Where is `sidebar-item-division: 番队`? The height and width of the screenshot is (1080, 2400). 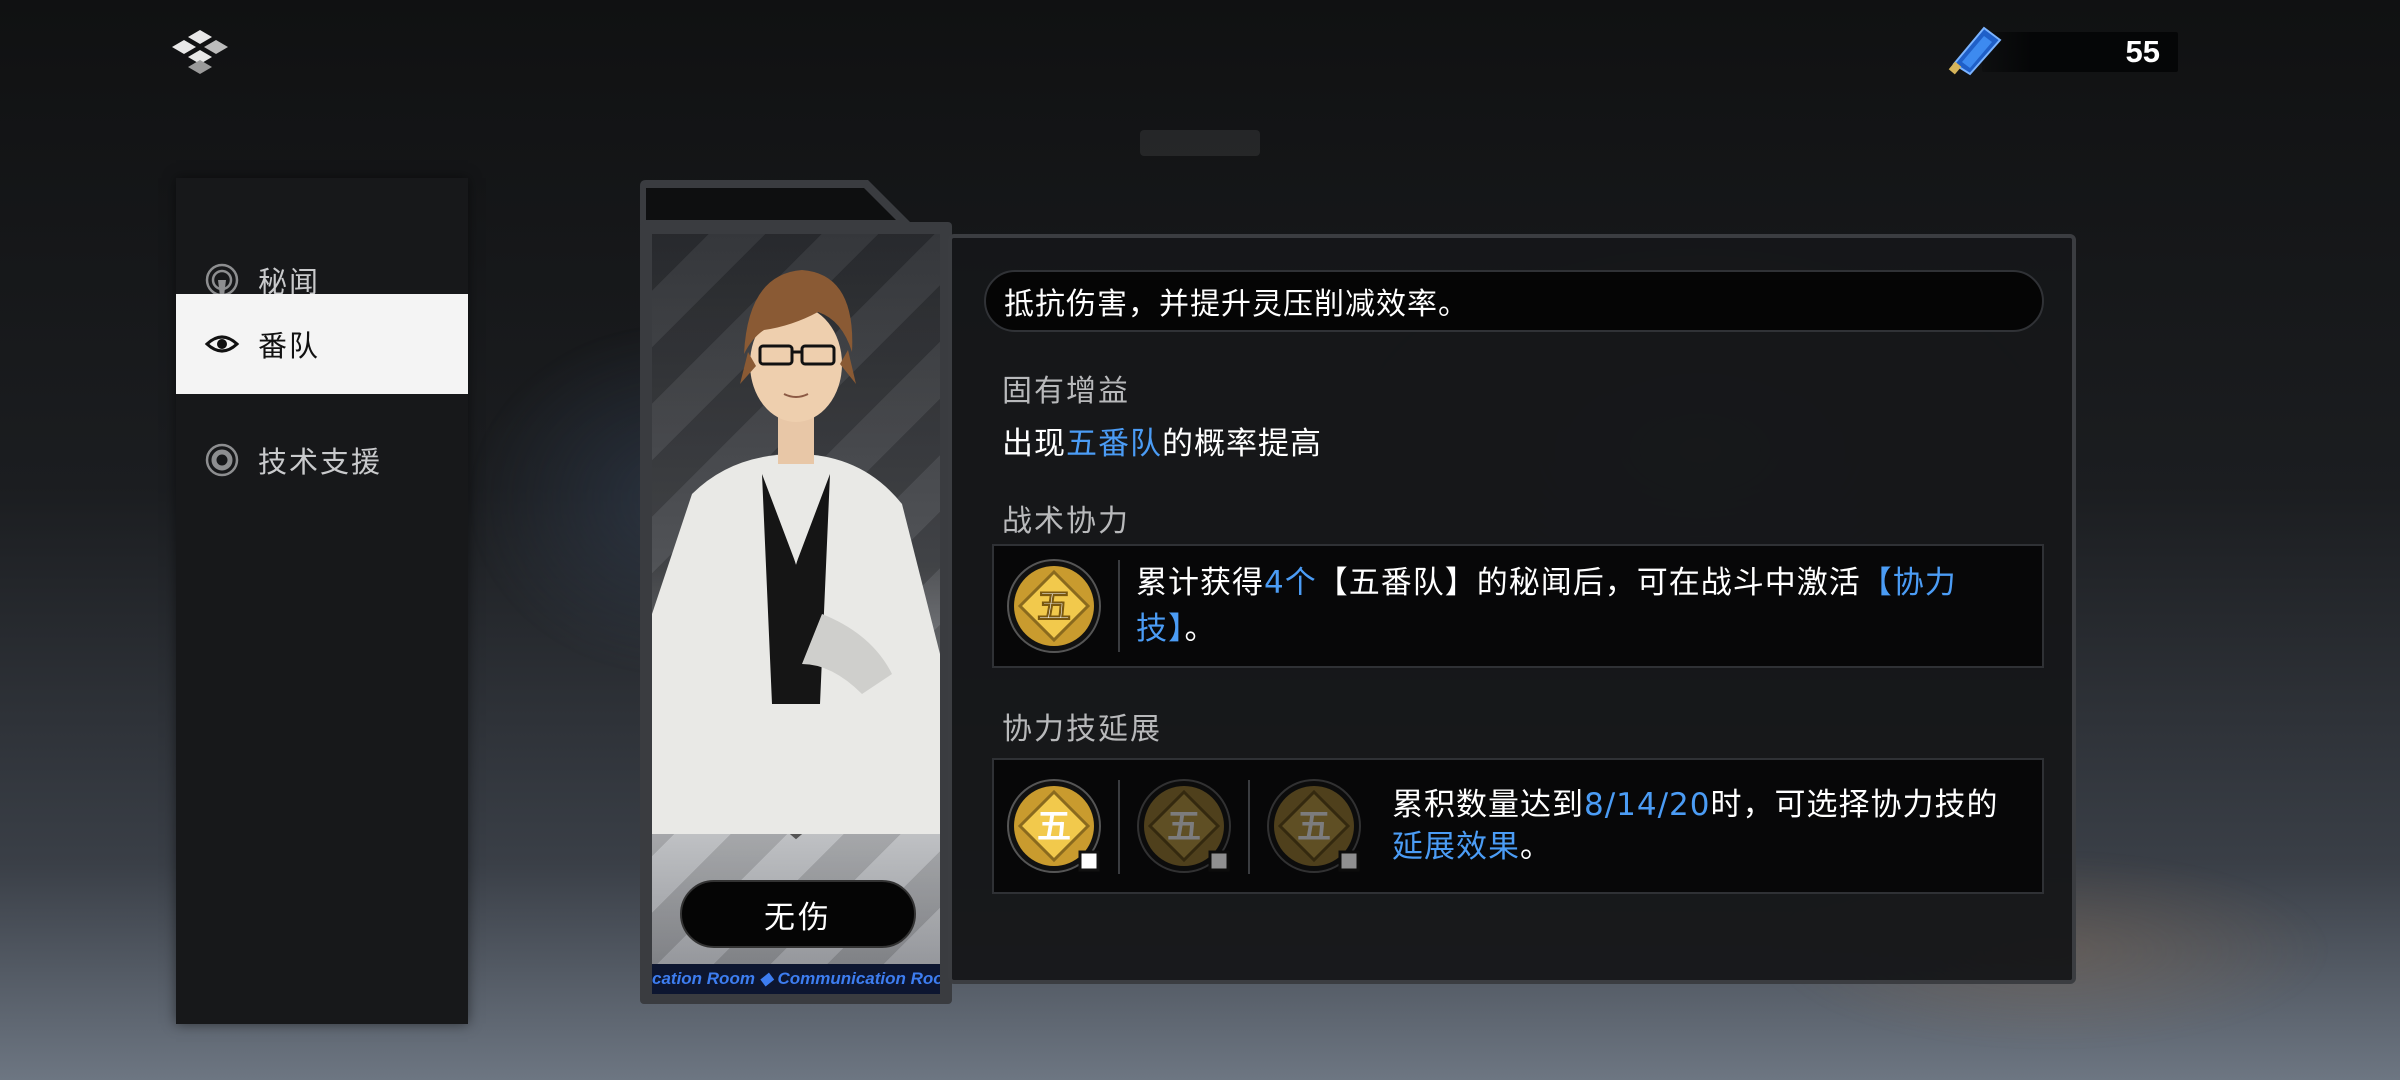 sidebar-item-division: 番队 is located at coordinates (322, 344).